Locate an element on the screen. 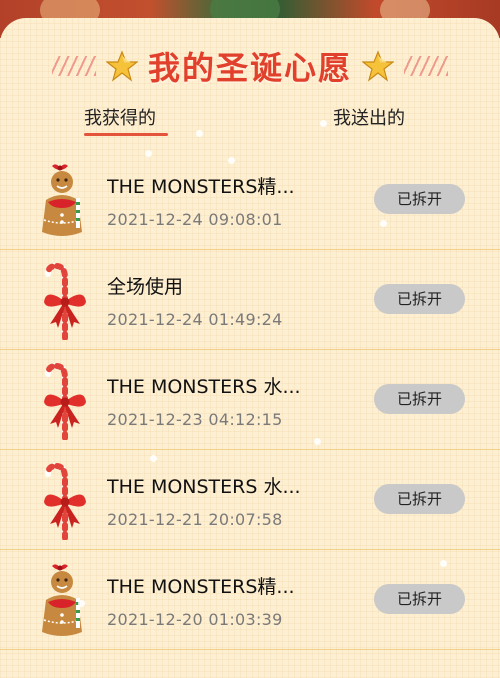 Image resolution: width=500 pixels, height=678 pixels. item-title: 全场使用 is located at coordinates (145, 287).